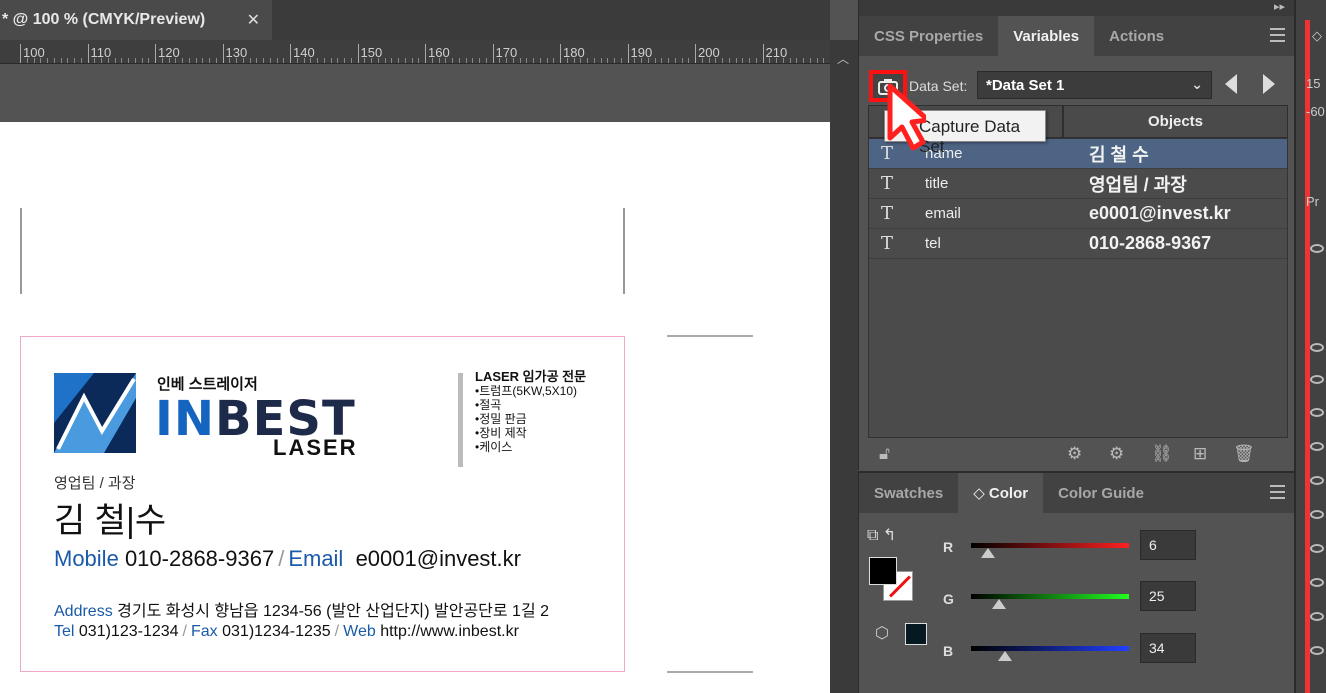  What do you see at coordinates (95, 482) in the screenshot?
I see `card-job-title: 영업팀 / 과장` at bounding box center [95, 482].